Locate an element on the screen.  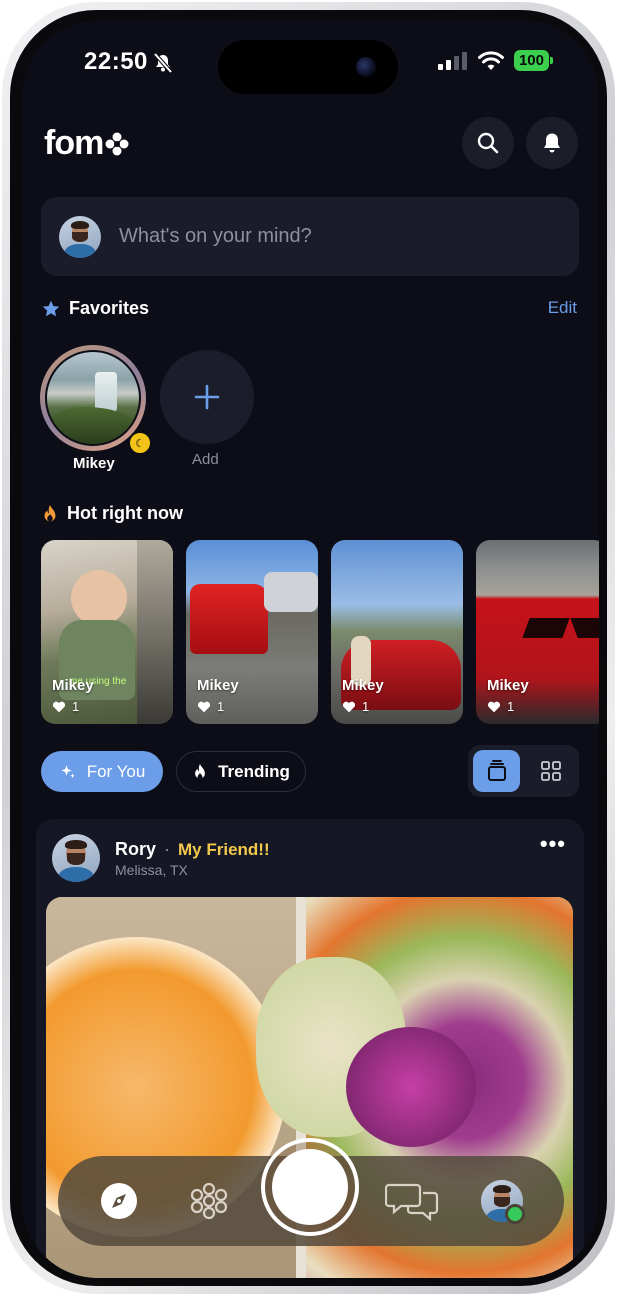
stack-view-icon is located at coordinates (496, 770).